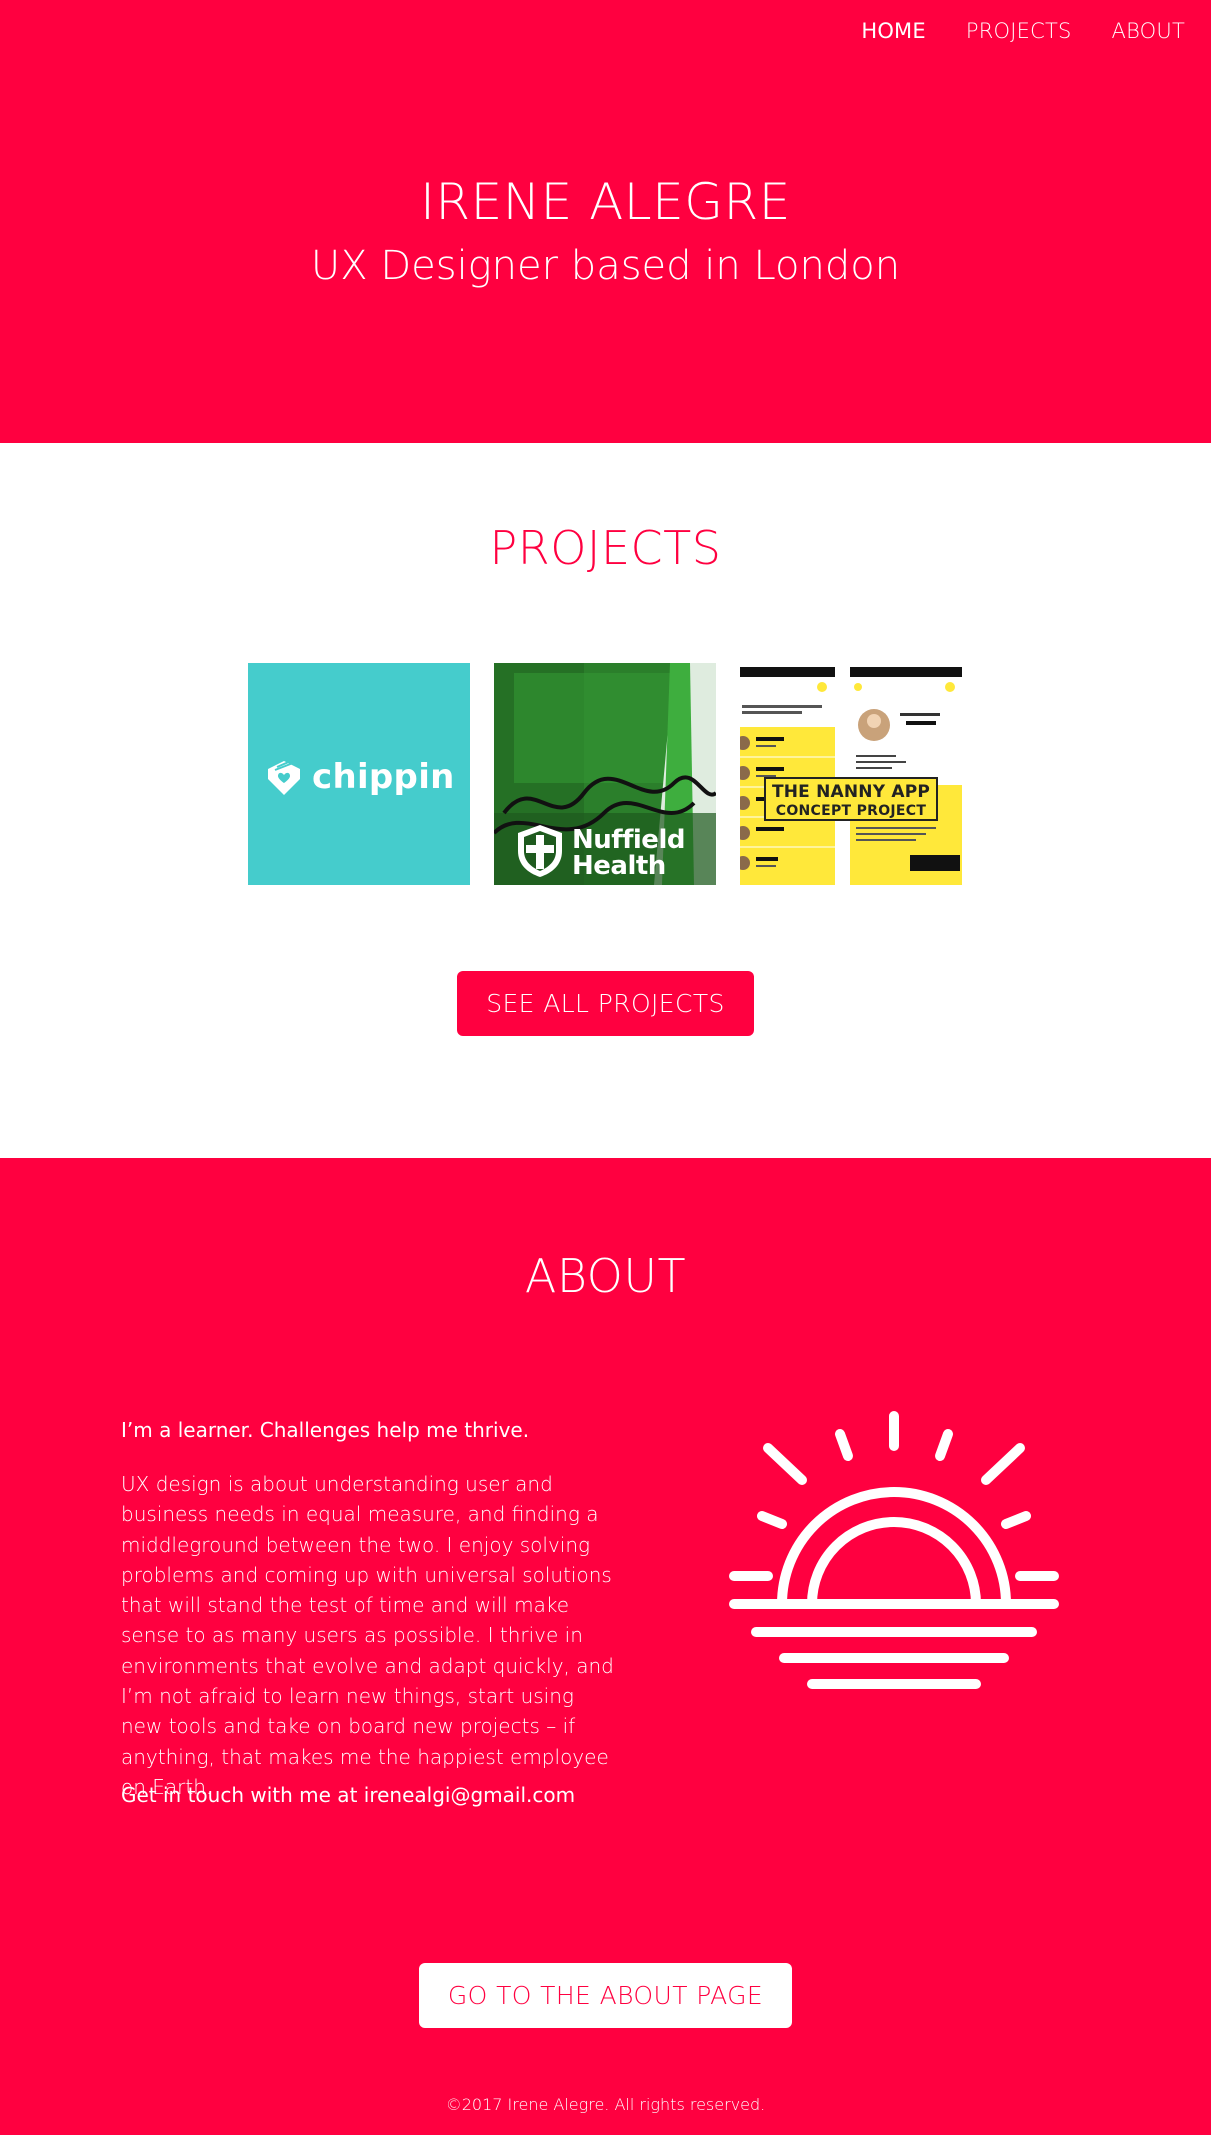 The height and width of the screenshot is (2135, 1211). I want to click on top-nav: HOME PROJECTS ABOUT, so click(1023, 31).